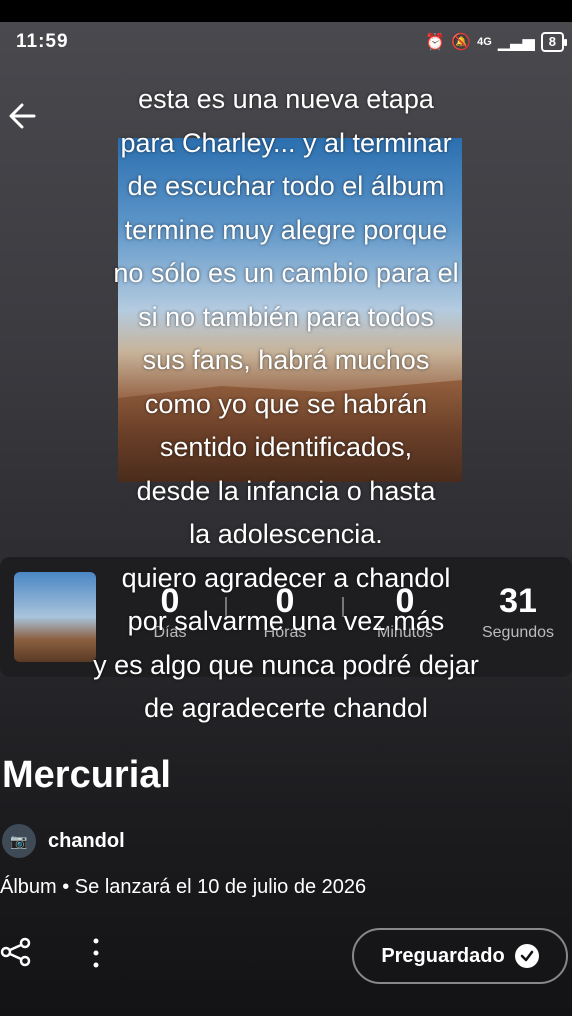 The height and width of the screenshot is (1016, 572). I want to click on overlay-line: y es algo que nunca podré dejar, so click(286, 664).